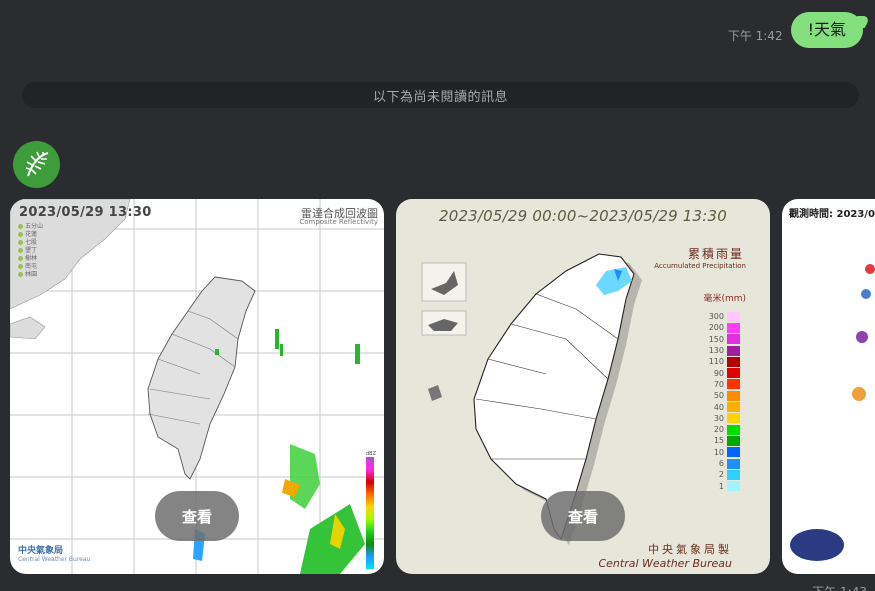 The image size is (875, 591). What do you see at coordinates (716, 362) in the screenshot?
I see `rainfall-scale-value: 110` at bounding box center [716, 362].